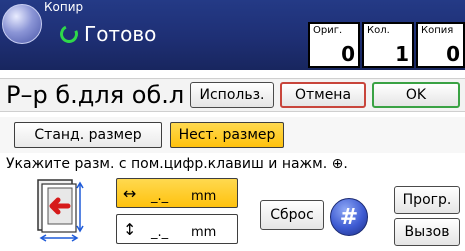 The image size is (465, 251). I want to click on program-button: Прогр., so click(427, 200).